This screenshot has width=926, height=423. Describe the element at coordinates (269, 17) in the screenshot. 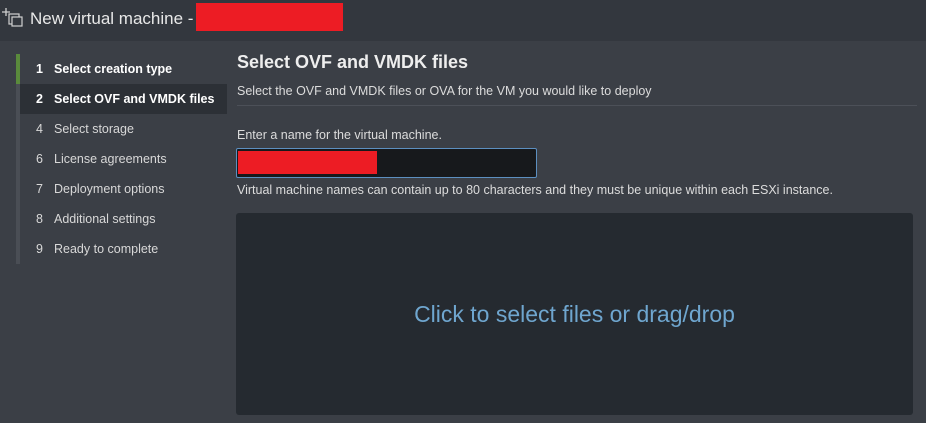

I see `redacted-vm-name` at that location.